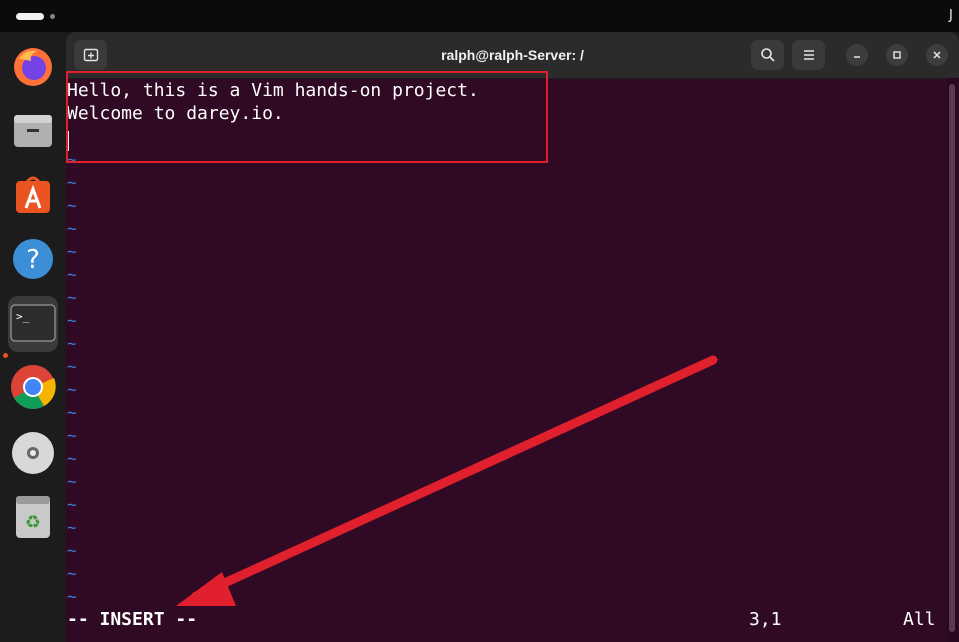 This screenshot has height=642, width=959. Describe the element at coordinates (273, 90) in the screenshot. I see `vim-line-1: Hello, this is a Vim hands-on project.` at that location.